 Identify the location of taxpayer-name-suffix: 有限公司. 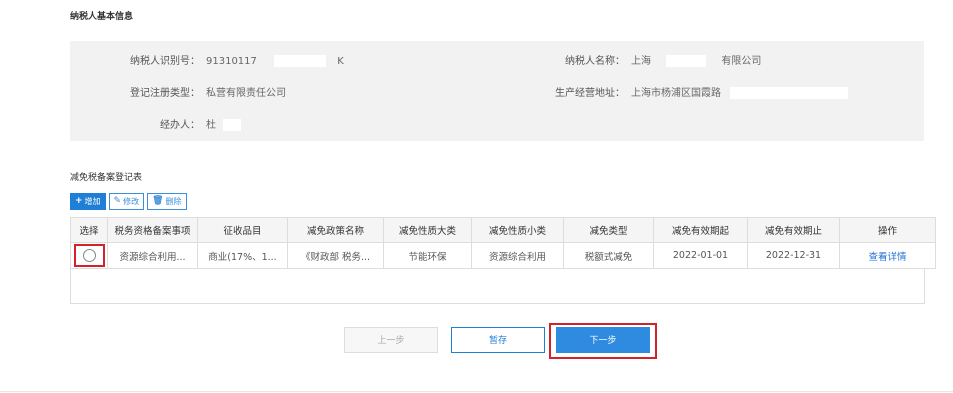
(741, 61).